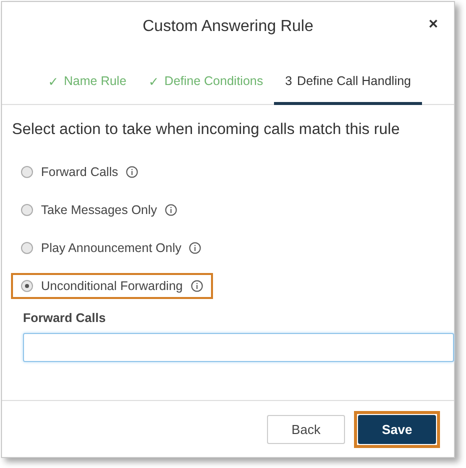 The image size is (466, 468). What do you see at coordinates (99, 210) in the screenshot?
I see `option-label: Take Messages Only` at bounding box center [99, 210].